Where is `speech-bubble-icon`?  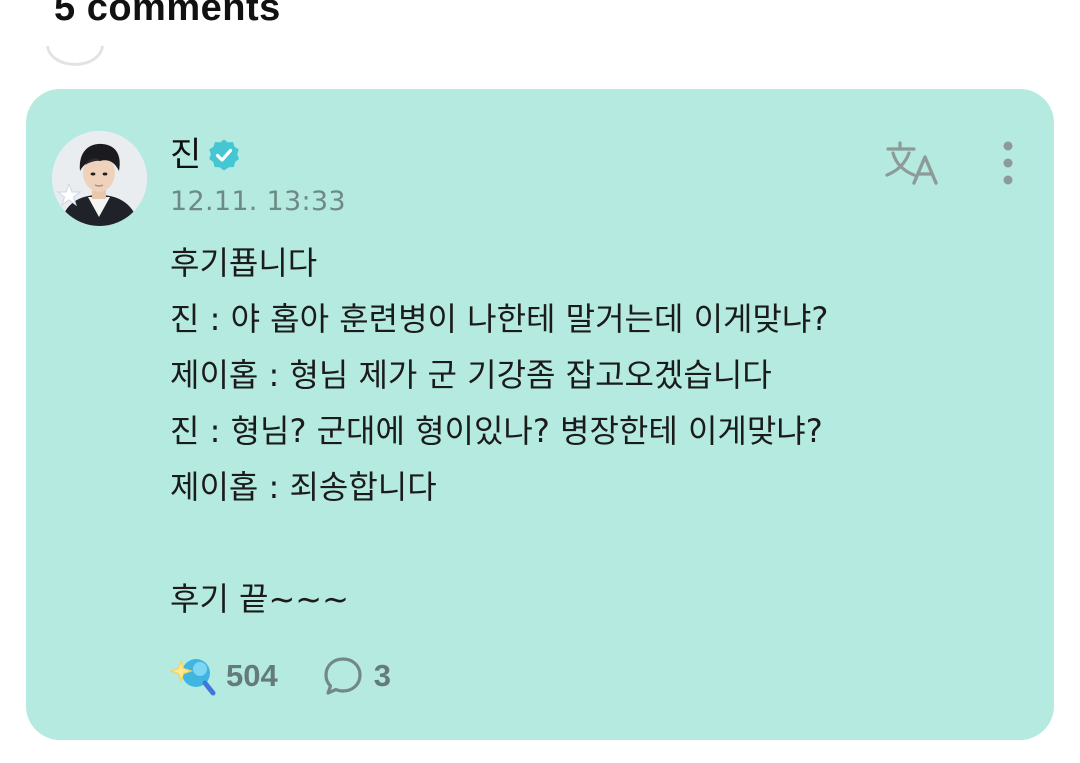 speech-bubble-icon is located at coordinates (343, 676).